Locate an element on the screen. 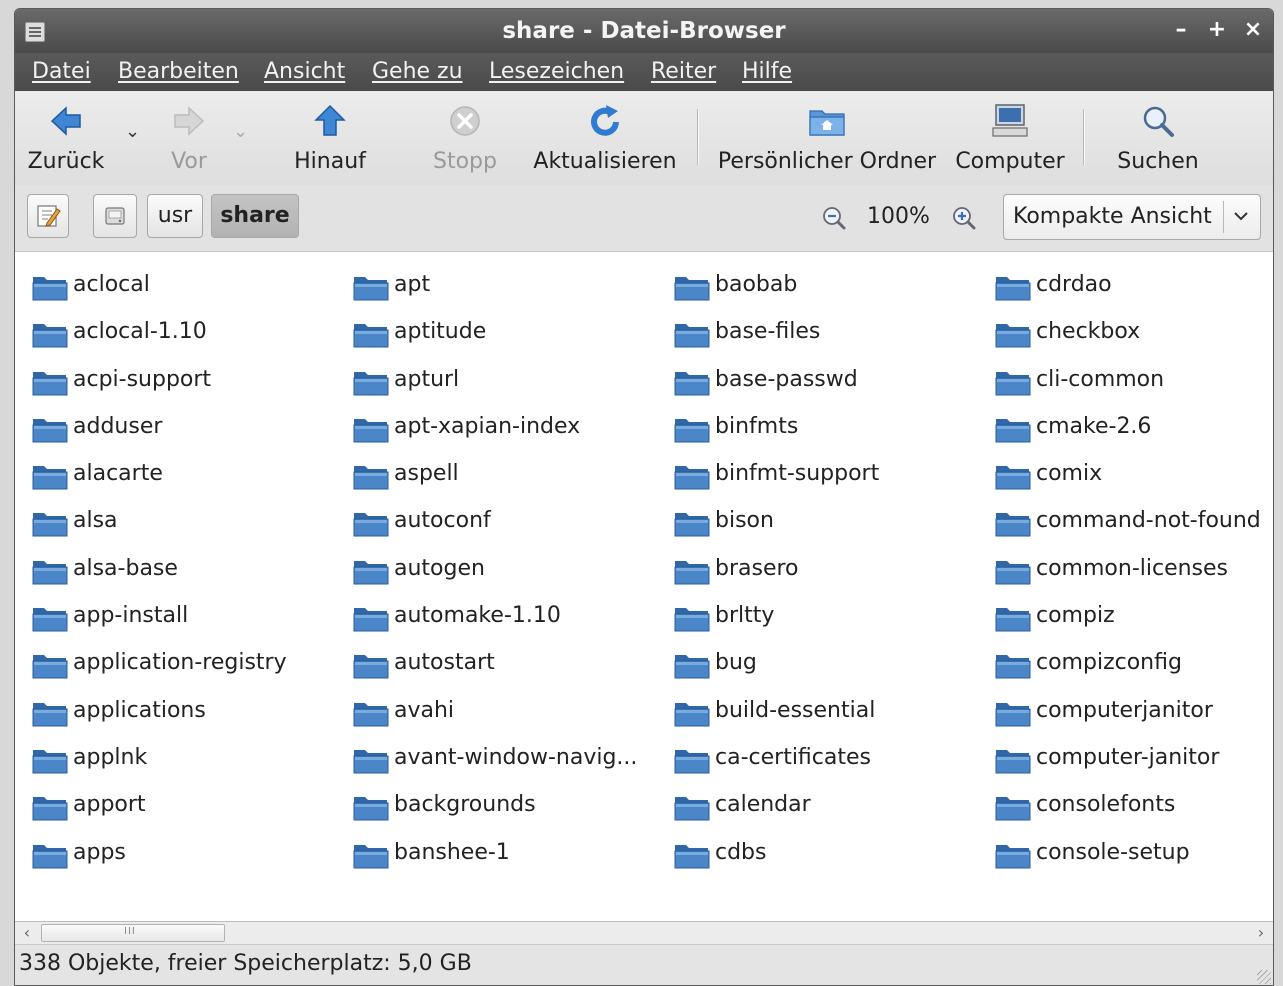  folder-item: avahi is located at coordinates (494, 719).